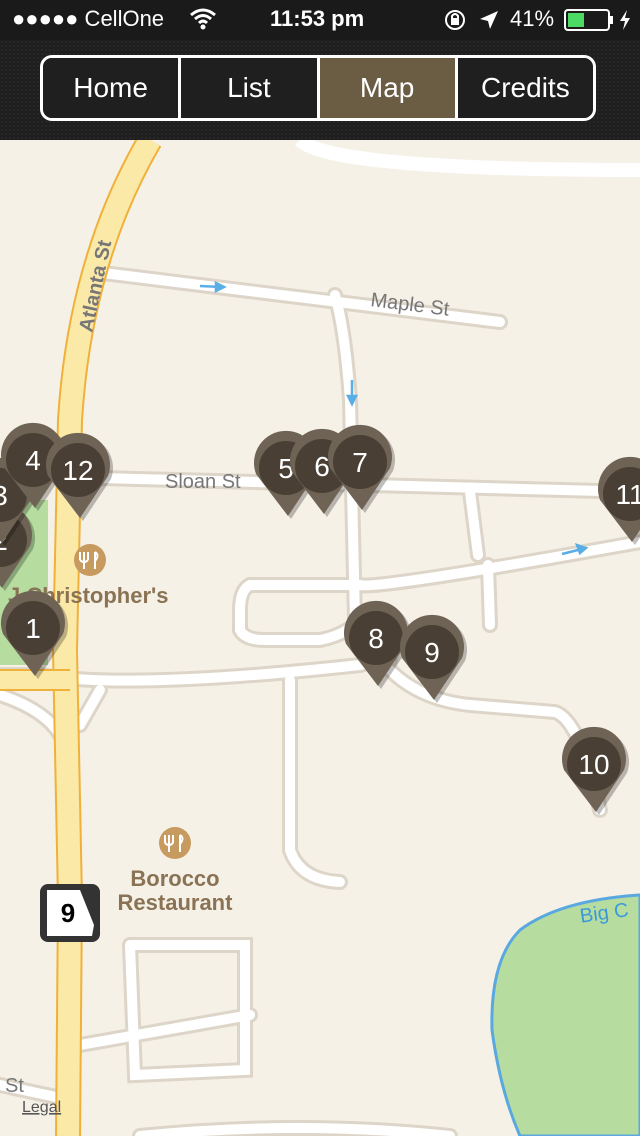  Describe the element at coordinates (532, 18) in the screenshot. I see `battery-percent: 41%` at that location.